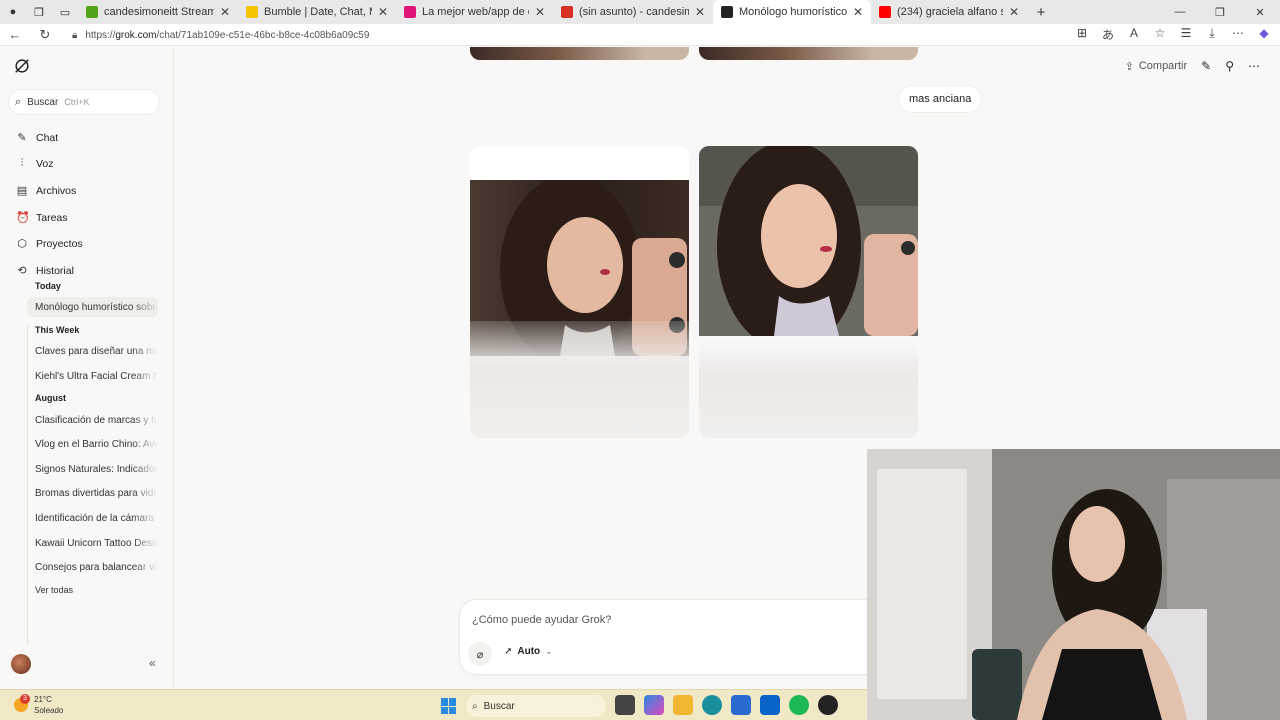 The height and width of the screenshot is (720, 1280). I want to click on history-item: Monólogo humorístico sobre un, so click(92, 307).